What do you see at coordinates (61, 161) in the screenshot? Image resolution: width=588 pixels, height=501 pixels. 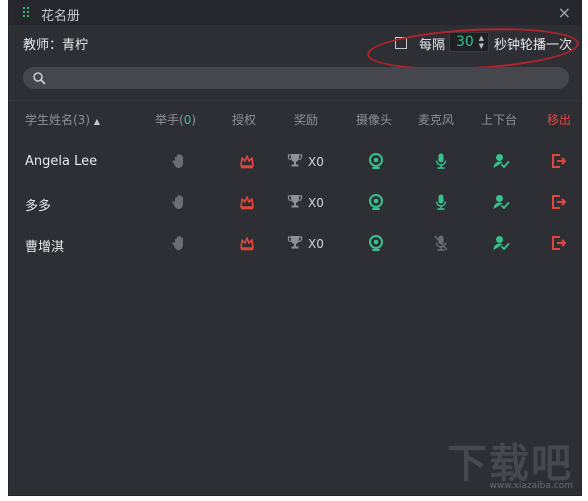 I see `student-name: Angela Lee` at bounding box center [61, 161].